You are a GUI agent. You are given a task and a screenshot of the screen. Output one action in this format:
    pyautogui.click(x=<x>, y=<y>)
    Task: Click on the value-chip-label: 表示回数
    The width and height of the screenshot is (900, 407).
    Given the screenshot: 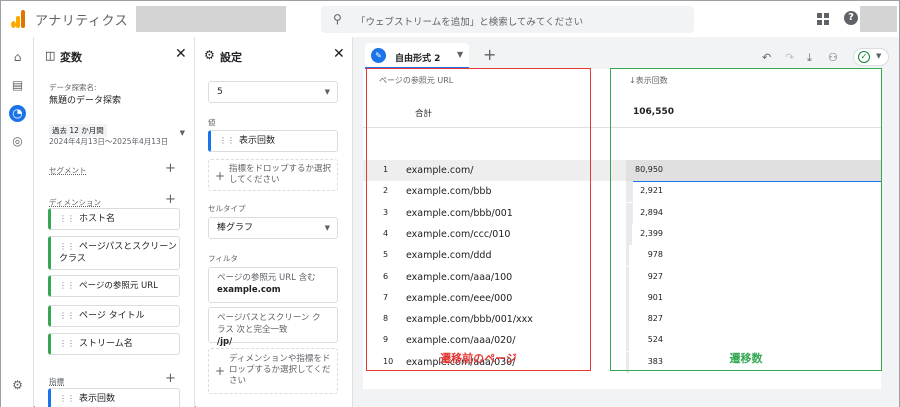 What is the action you would take?
    pyautogui.click(x=257, y=141)
    